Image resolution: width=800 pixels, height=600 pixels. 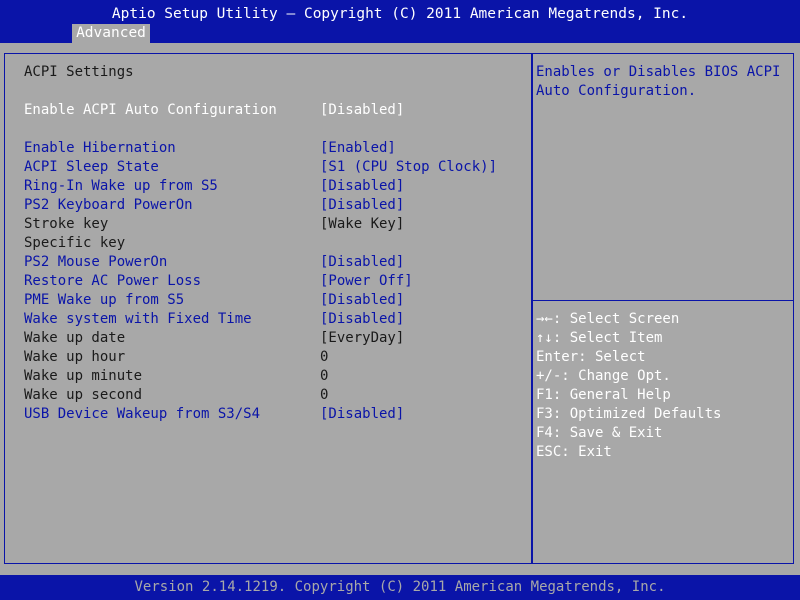 I want to click on setting-pme-wake-value: [Disabled], so click(x=362, y=300).